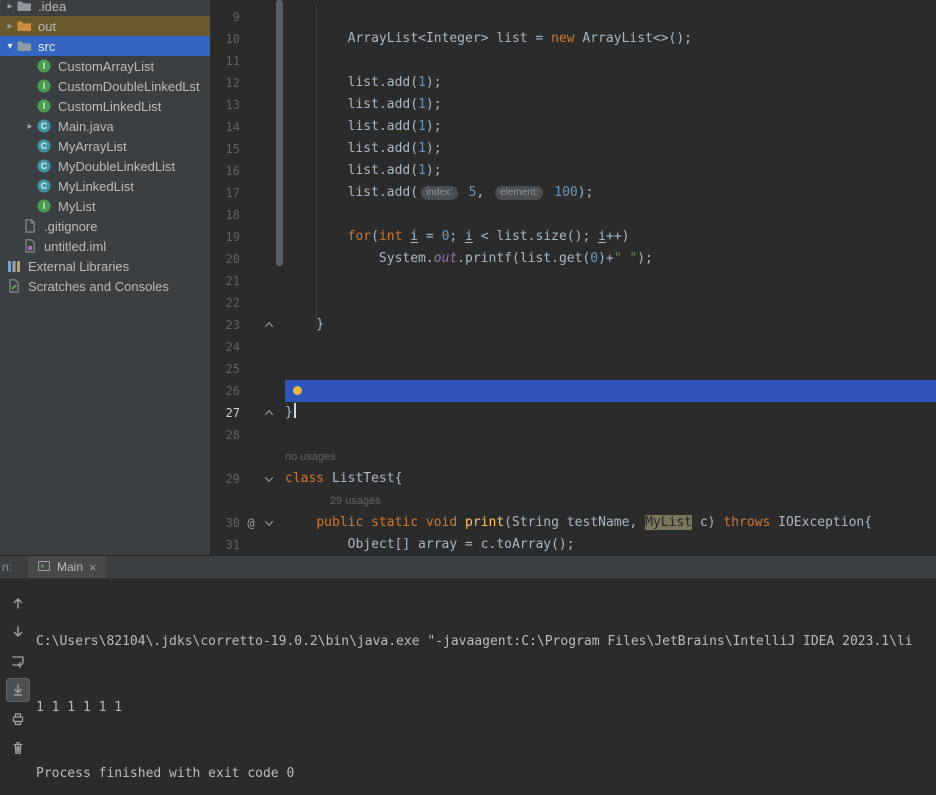  What do you see at coordinates (225, 523) in the screenshot?
I see `line-number: 30` at bounding box center [225, 523].